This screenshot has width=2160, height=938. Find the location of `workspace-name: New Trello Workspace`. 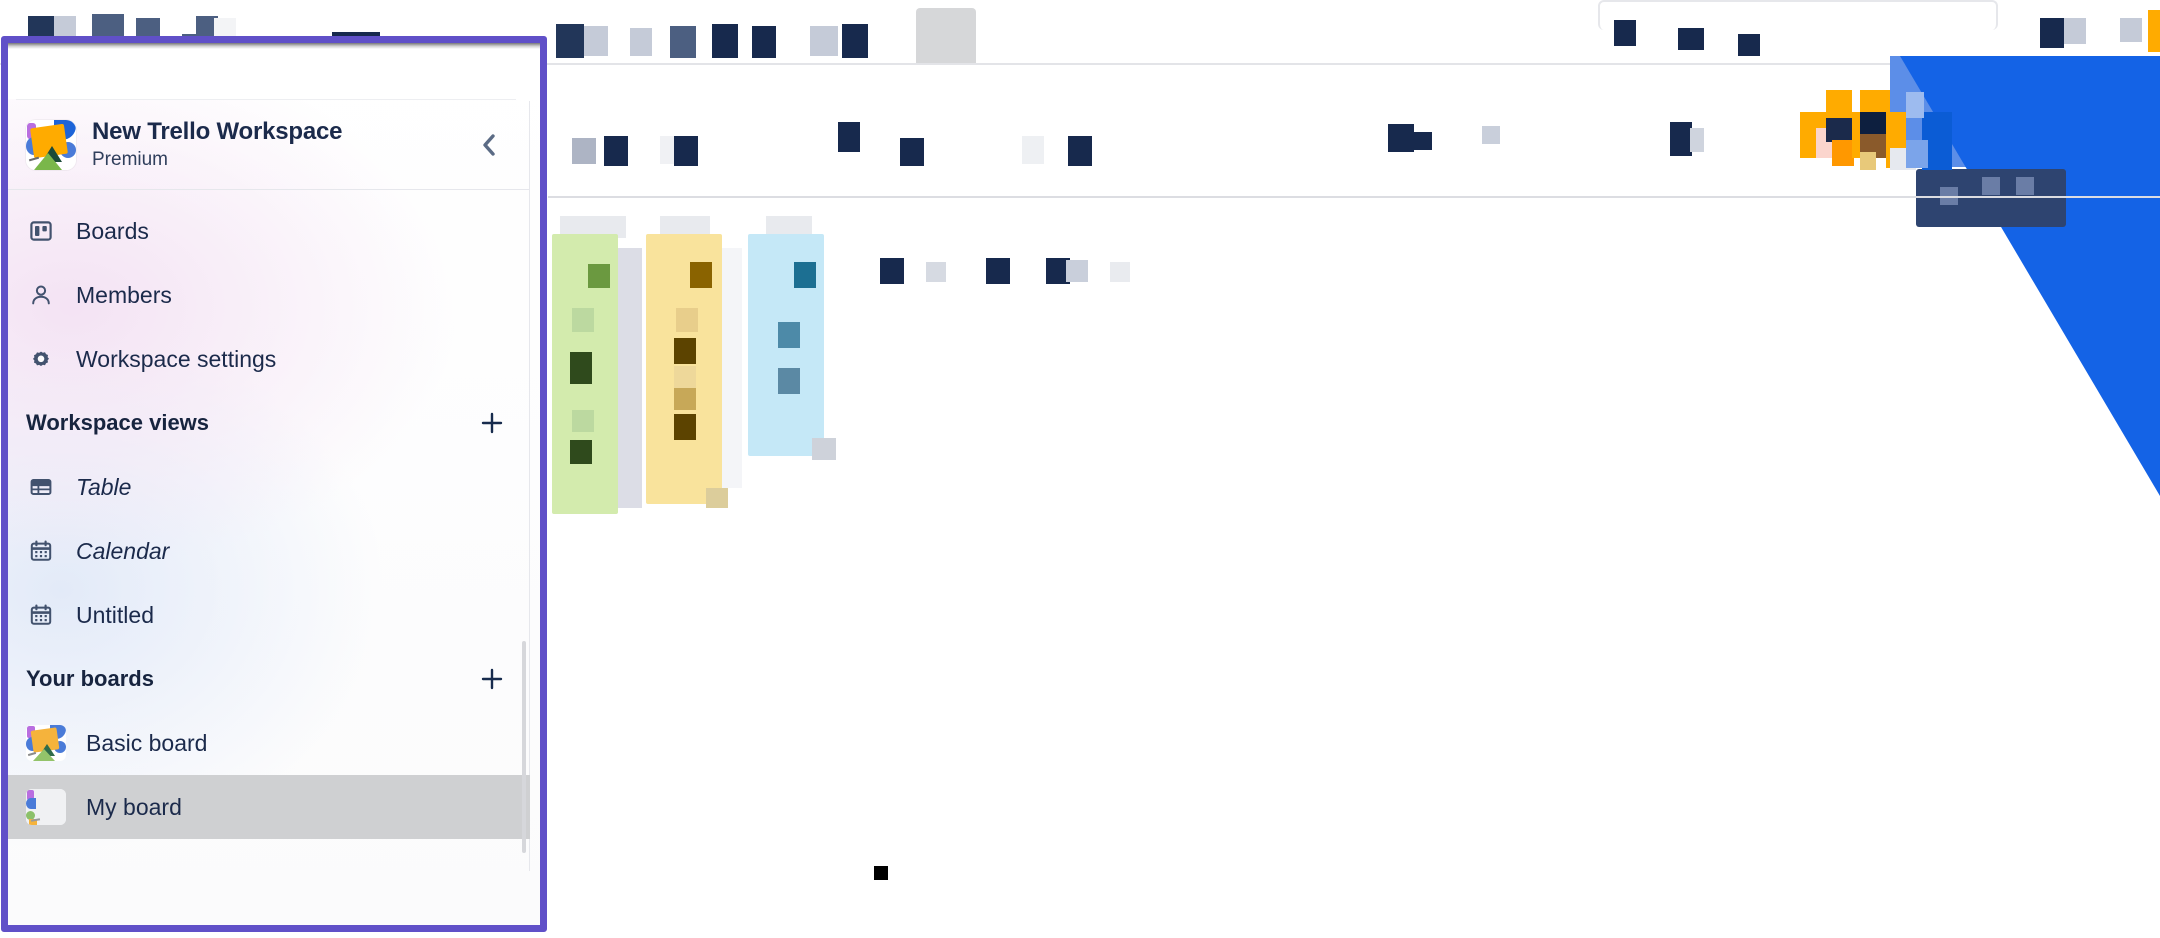

workspace-name: New Trello Workspace is located at coordinates (217, 131).